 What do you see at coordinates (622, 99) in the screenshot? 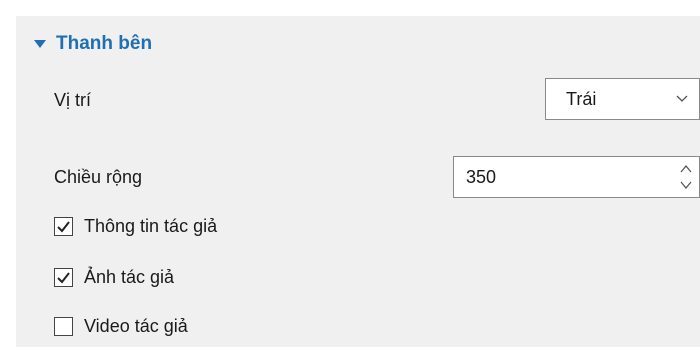
I see `position-select: Trái` at bounding box center [622, 99].